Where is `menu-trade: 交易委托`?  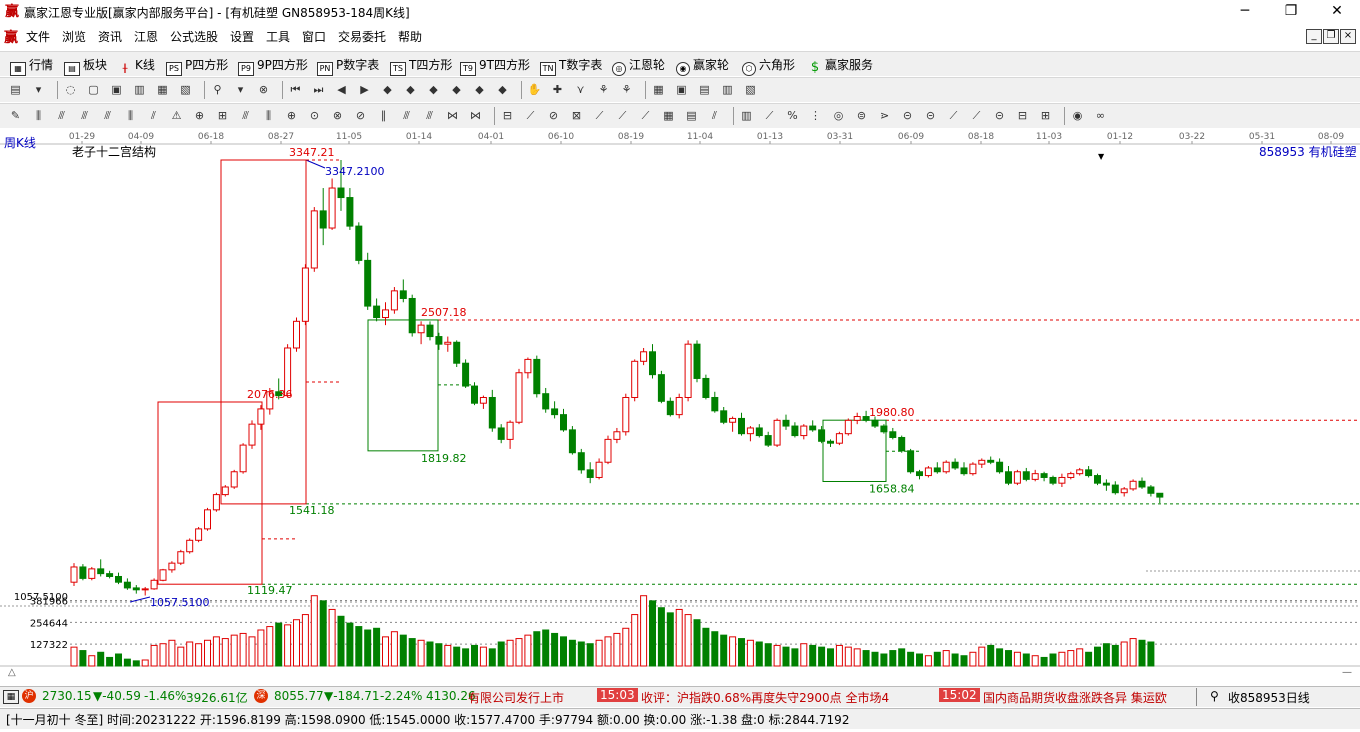 menu-trade: 交易委托 is located at coordinates (362, 36).